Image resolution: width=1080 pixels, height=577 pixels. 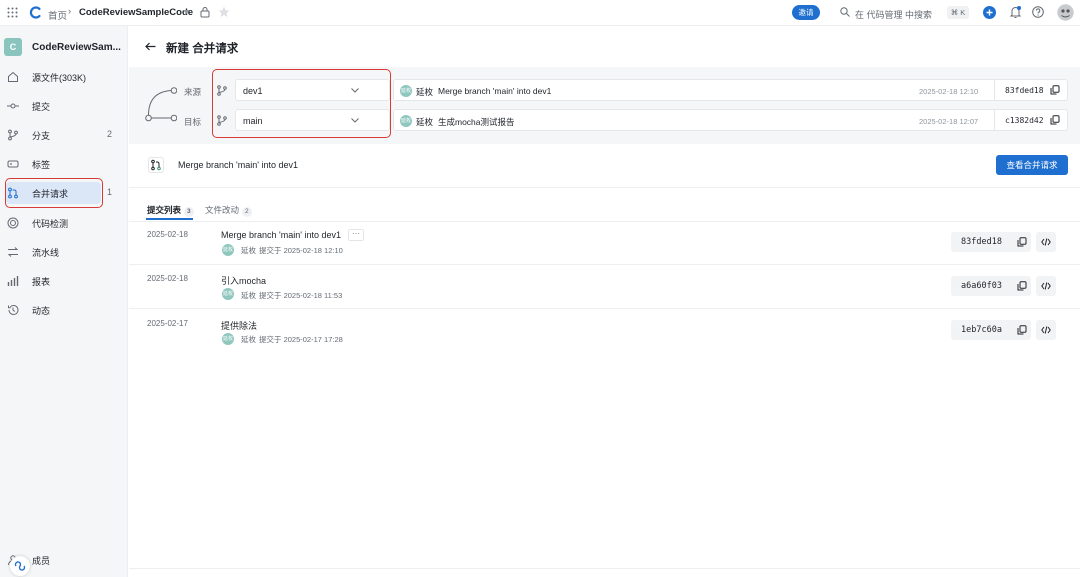 What do you see at coordinates (13, 47) in the screenshot?
I see `repo-avatar: C` at bounding box center [13, 47].